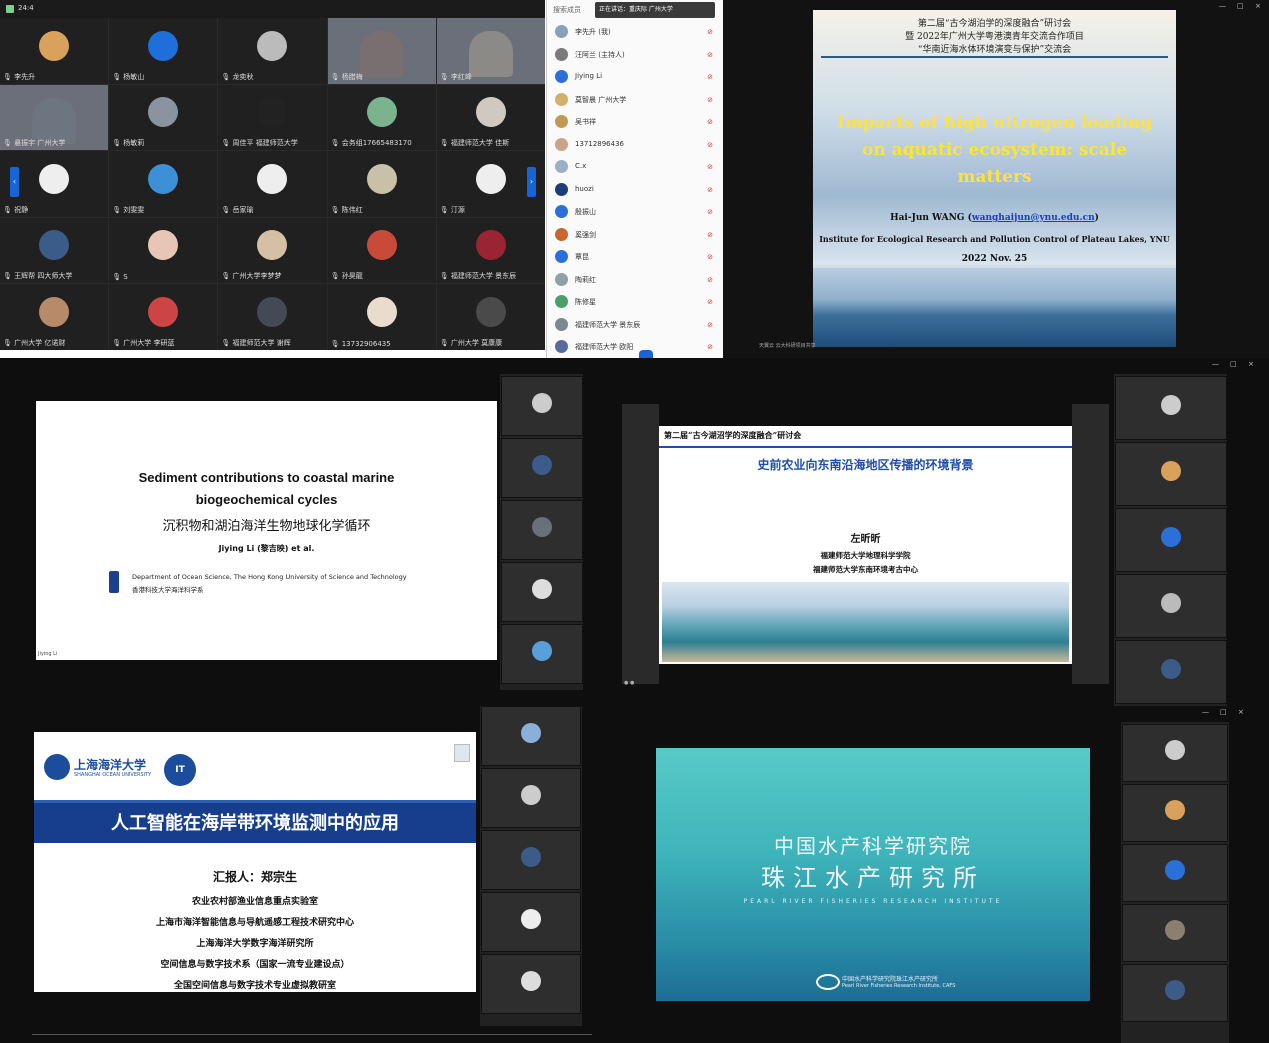 This screenshot has width=1269, height=1043. What do you see at coordinates (312, 1034) in the screenshot?
I see `progress-track` at bounding box center [312, 1034].